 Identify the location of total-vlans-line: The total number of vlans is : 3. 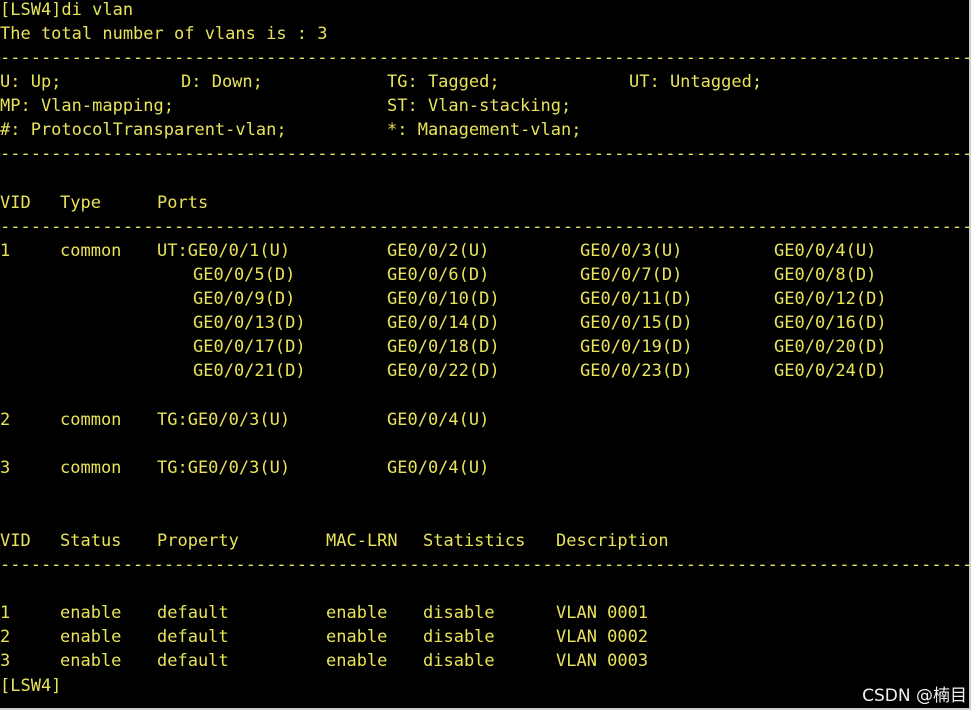
(164, 34).